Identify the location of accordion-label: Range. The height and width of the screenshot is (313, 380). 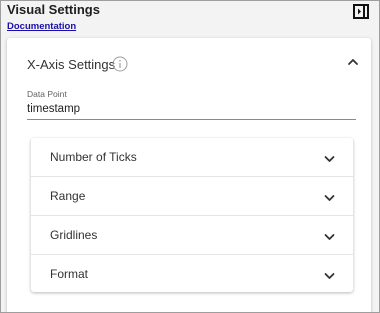
(68, 196).